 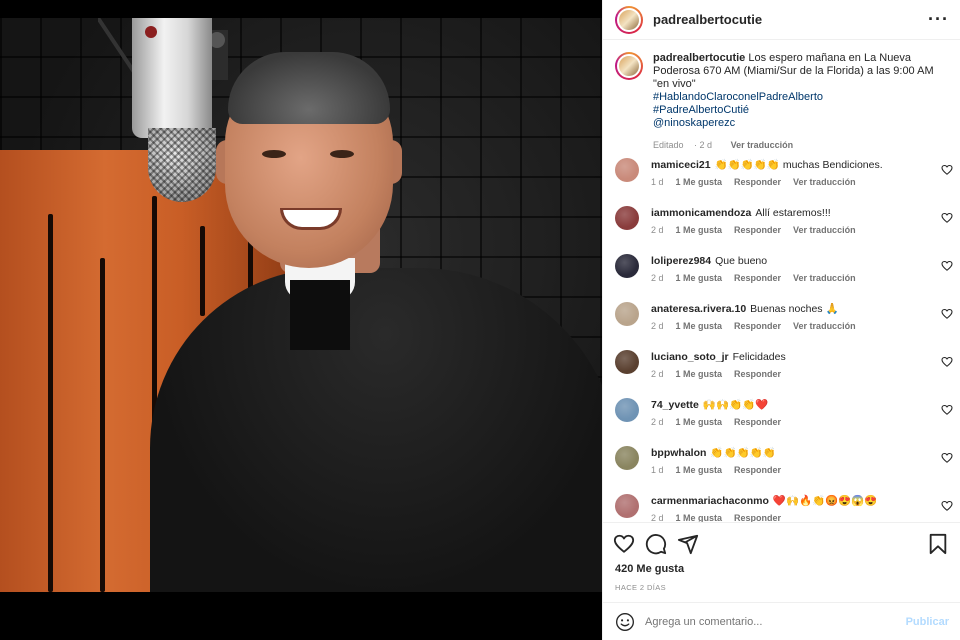 What do you see at coordinates (699, 58) in the screenshot?
I see `caption-username: padrealbertocutie` at bounding box center [699, 58].